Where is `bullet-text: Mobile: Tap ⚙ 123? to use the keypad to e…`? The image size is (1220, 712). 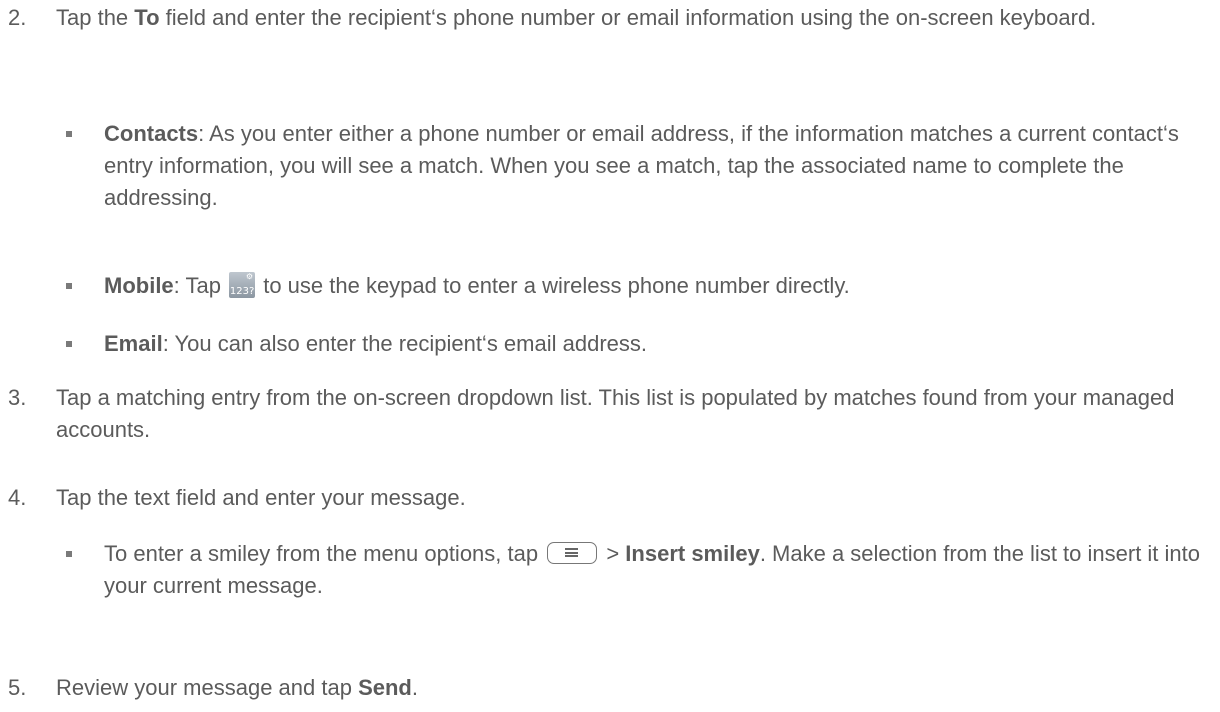
bullet-text: Mobile: Tap ⚙ 123? to use the keypad to e… is located at coordinates (657, 286).